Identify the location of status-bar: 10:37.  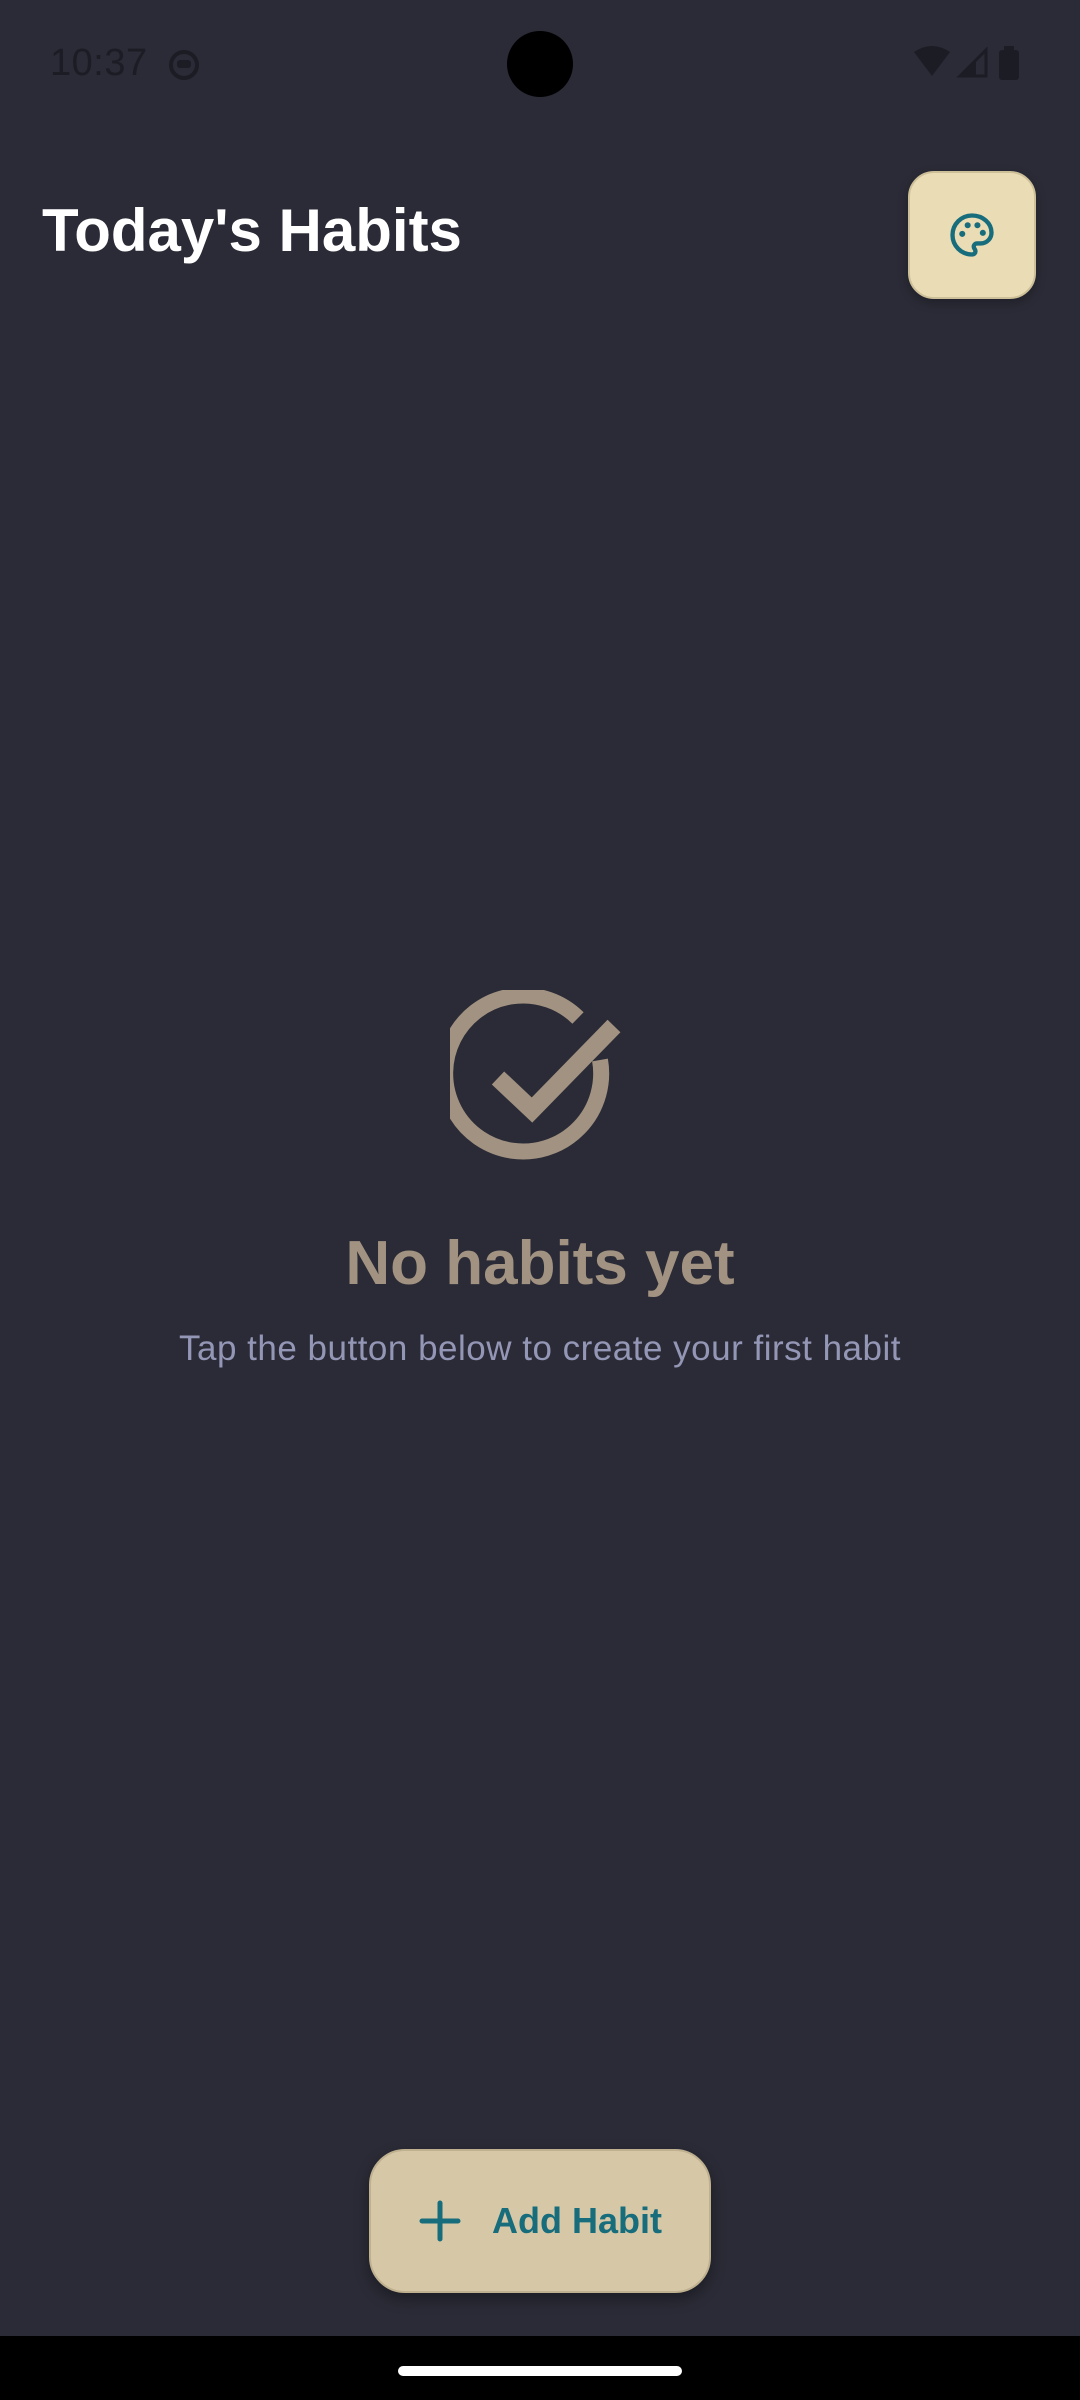
(540, 65).